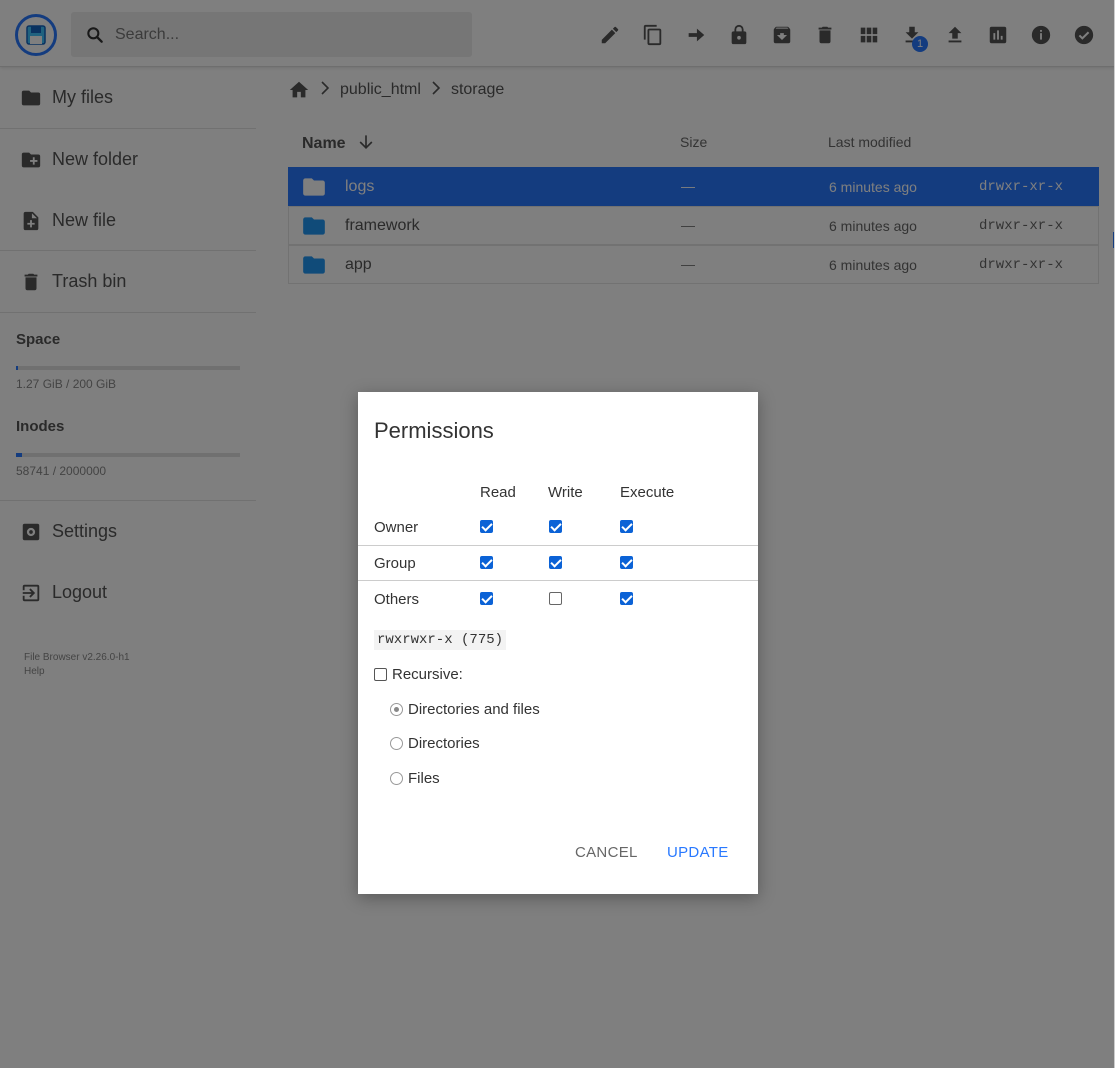  I want to click on column-header-write: Write, so click(565, 492).